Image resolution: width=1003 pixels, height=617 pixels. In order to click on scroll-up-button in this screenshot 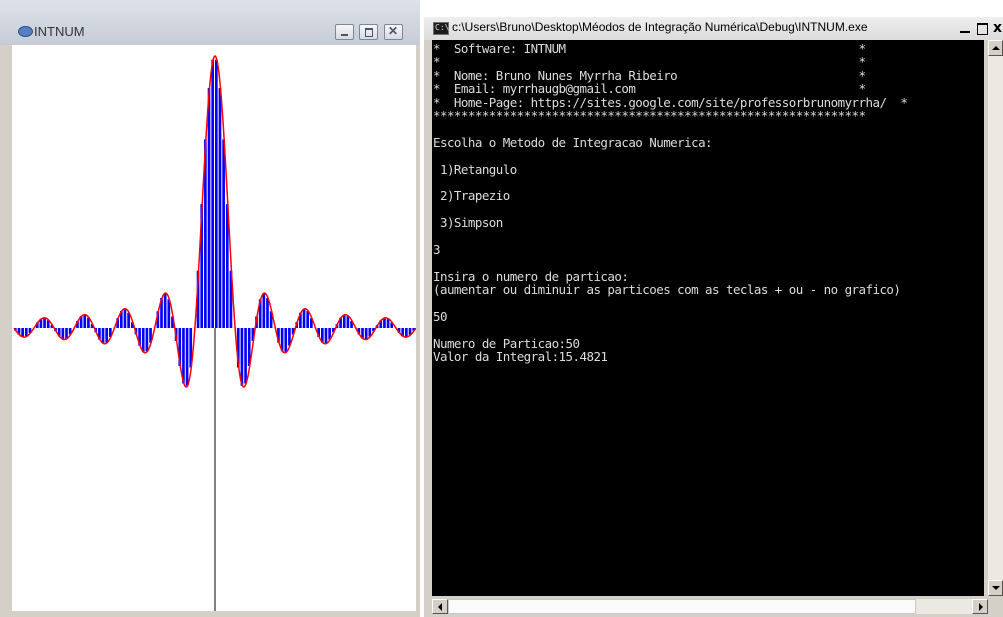, I will do `click(995, 48)`.